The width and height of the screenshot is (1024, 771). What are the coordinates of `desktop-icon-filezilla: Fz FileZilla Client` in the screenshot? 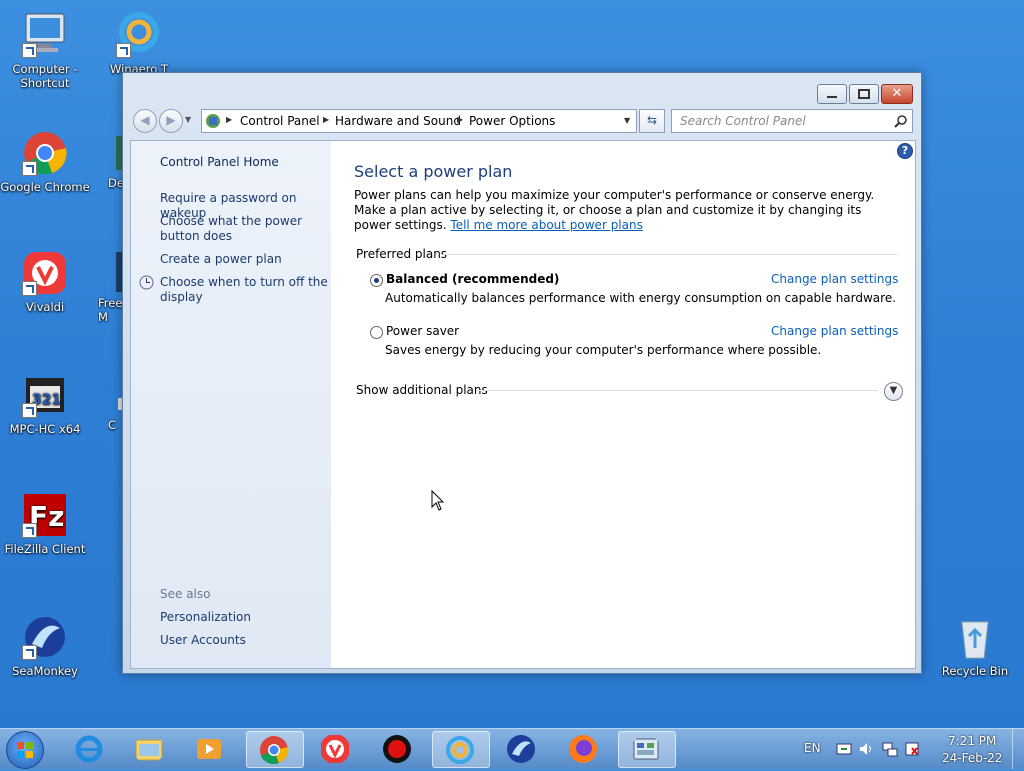 It's located at (45, 524).